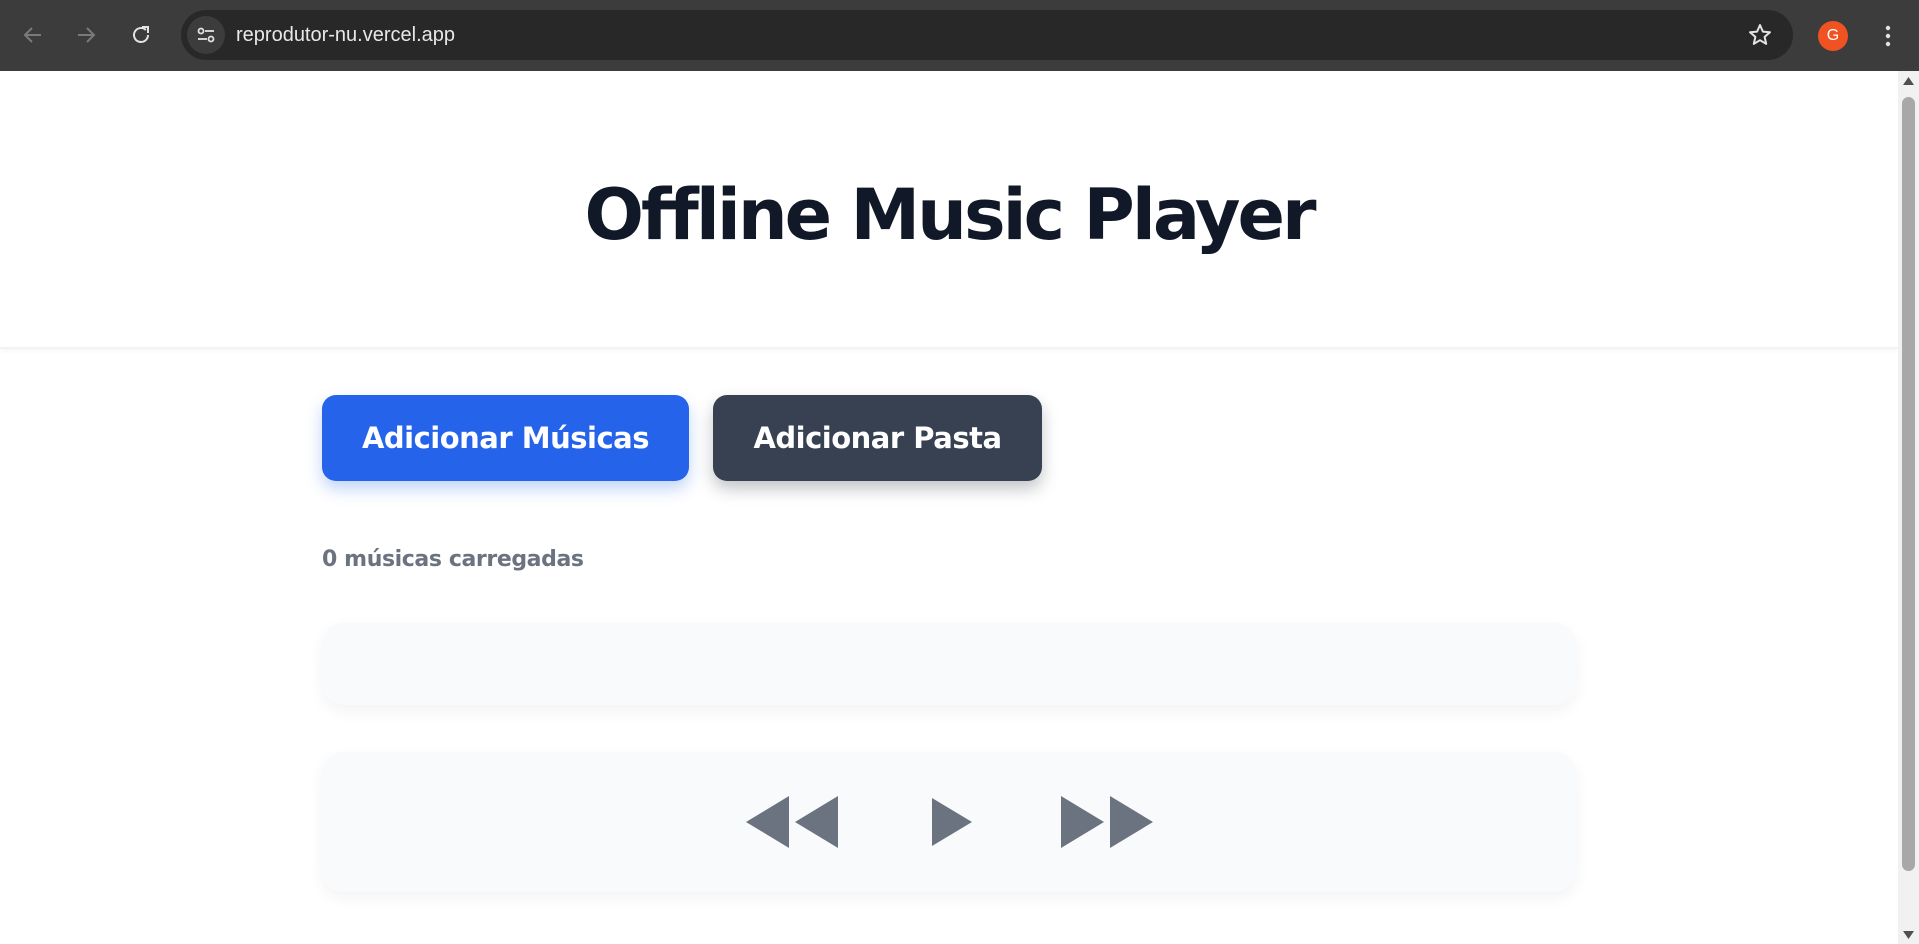  Describe the element at coordinates (987, 35) in the screenshot. I see `address-bar: reprodutor-nu.vercel.app` at that location.